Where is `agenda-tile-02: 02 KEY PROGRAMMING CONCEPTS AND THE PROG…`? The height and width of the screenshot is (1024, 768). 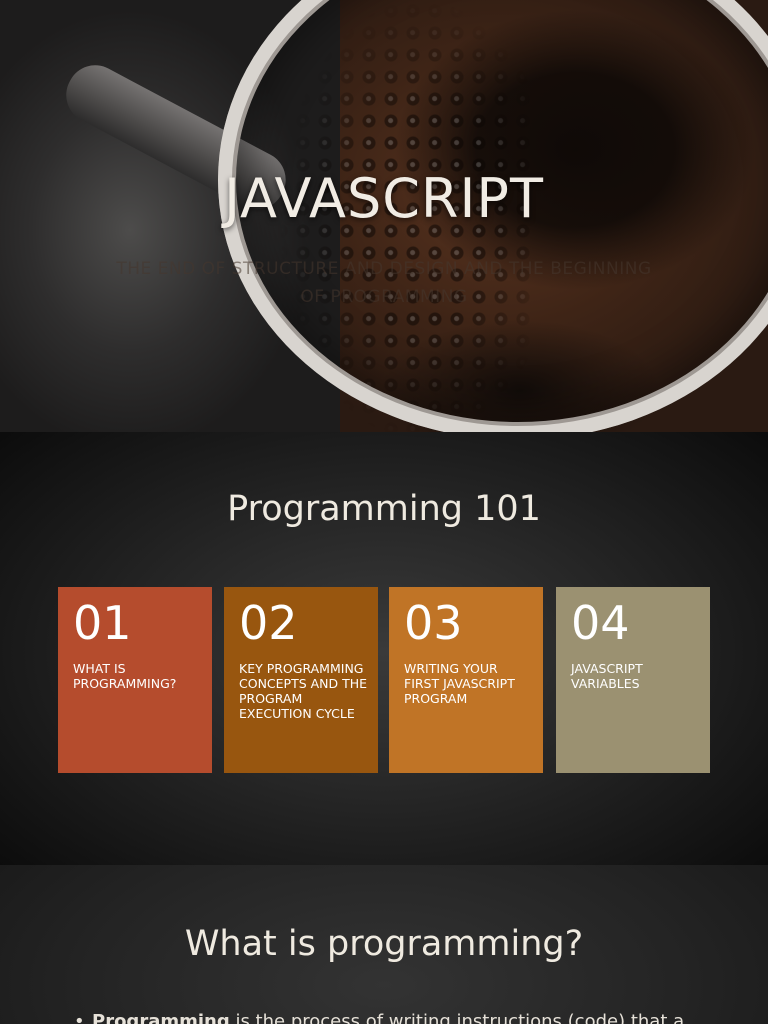
agenda-tile-02: 02 KEY PROGRAMMING CONCEPTS AND THE PROG… is located at coordinates (301, 680).